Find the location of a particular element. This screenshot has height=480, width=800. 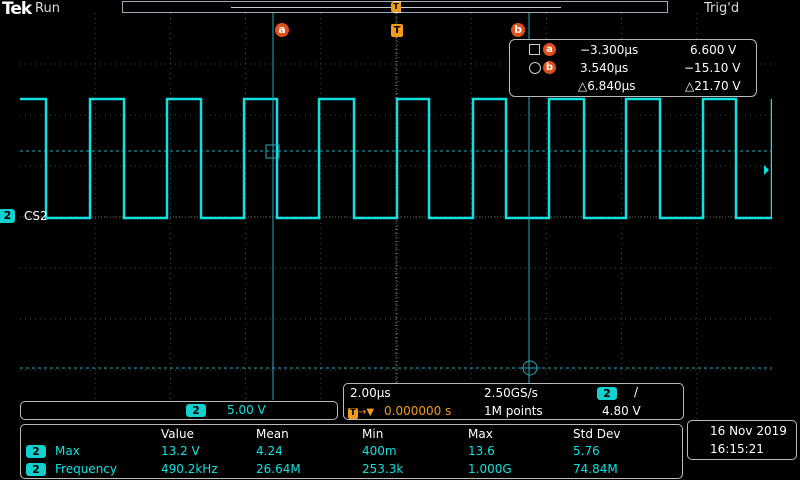

time-per-div: 2.00μs is located at coordinates (370, 393).